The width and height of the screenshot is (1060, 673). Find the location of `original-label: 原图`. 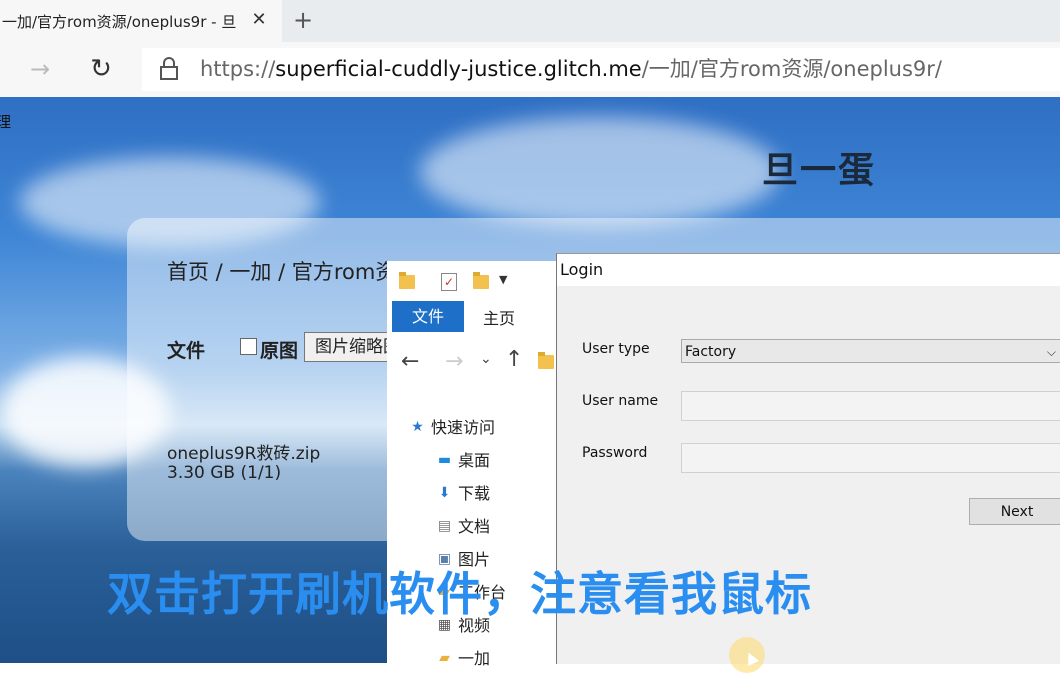

original-label: 原图 is located at coordinates (279, 351).